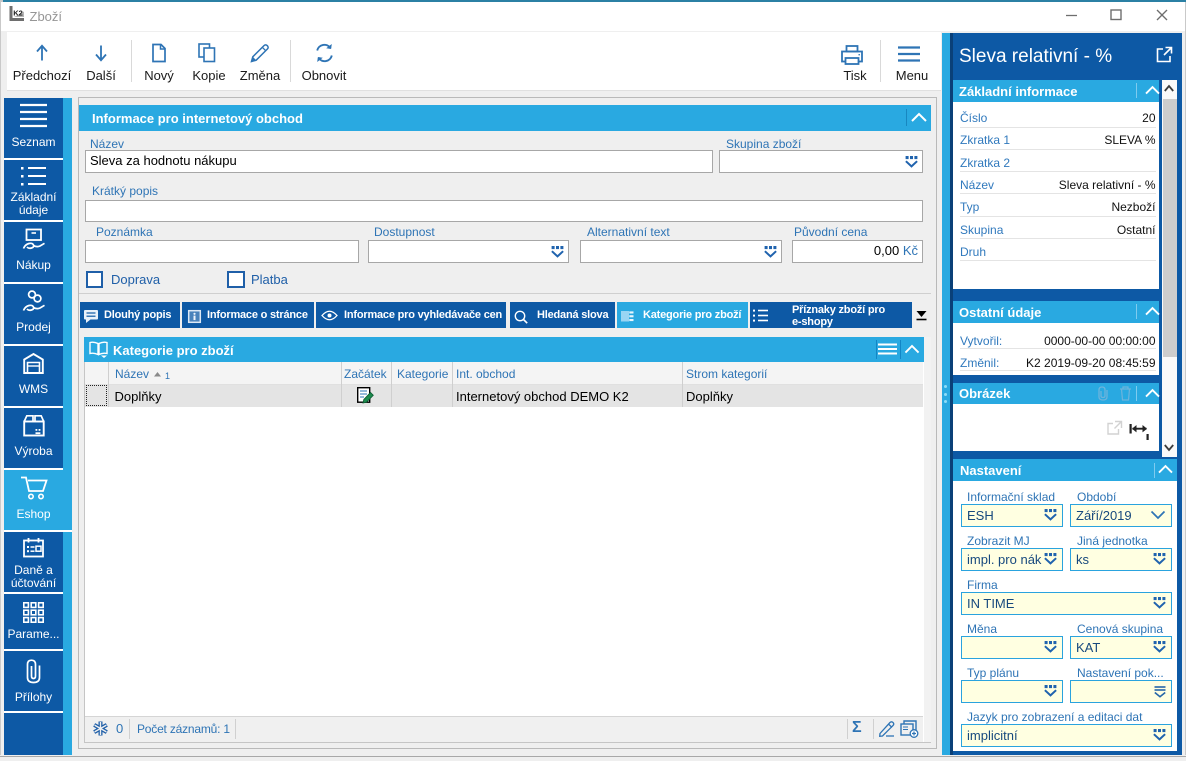  What do you see at coordinates (18, 13) in the screenshot?
I see `svg-text: K2` at bounding box center [18, 13].